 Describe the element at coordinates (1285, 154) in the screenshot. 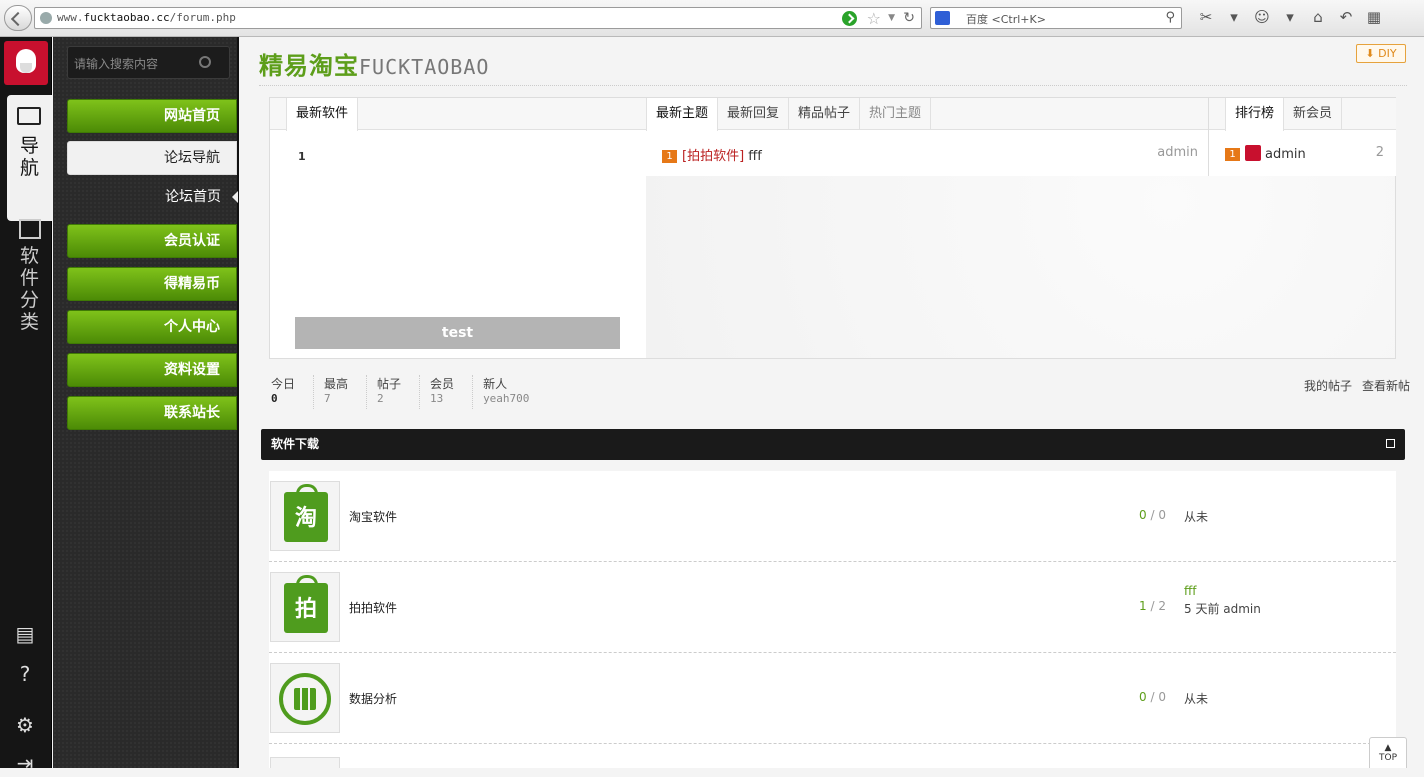

I see `member-name: admin` at that location.